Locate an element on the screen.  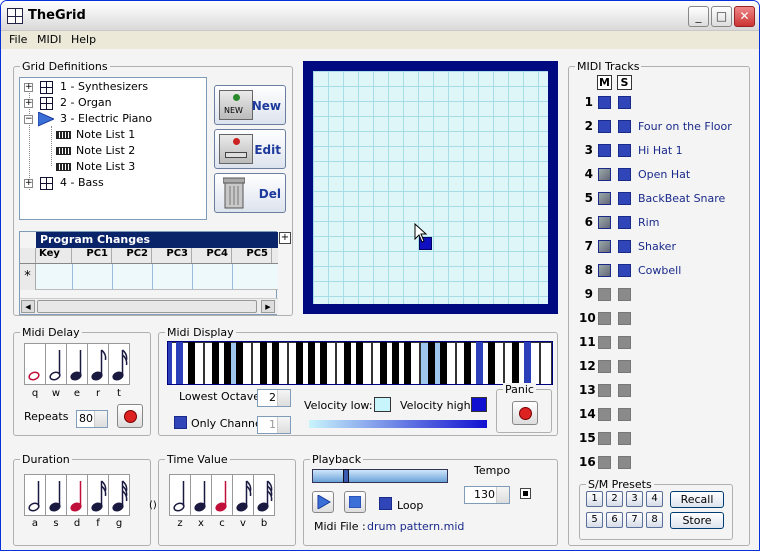
collapse-icon: − is located at coordinates (28, 119).